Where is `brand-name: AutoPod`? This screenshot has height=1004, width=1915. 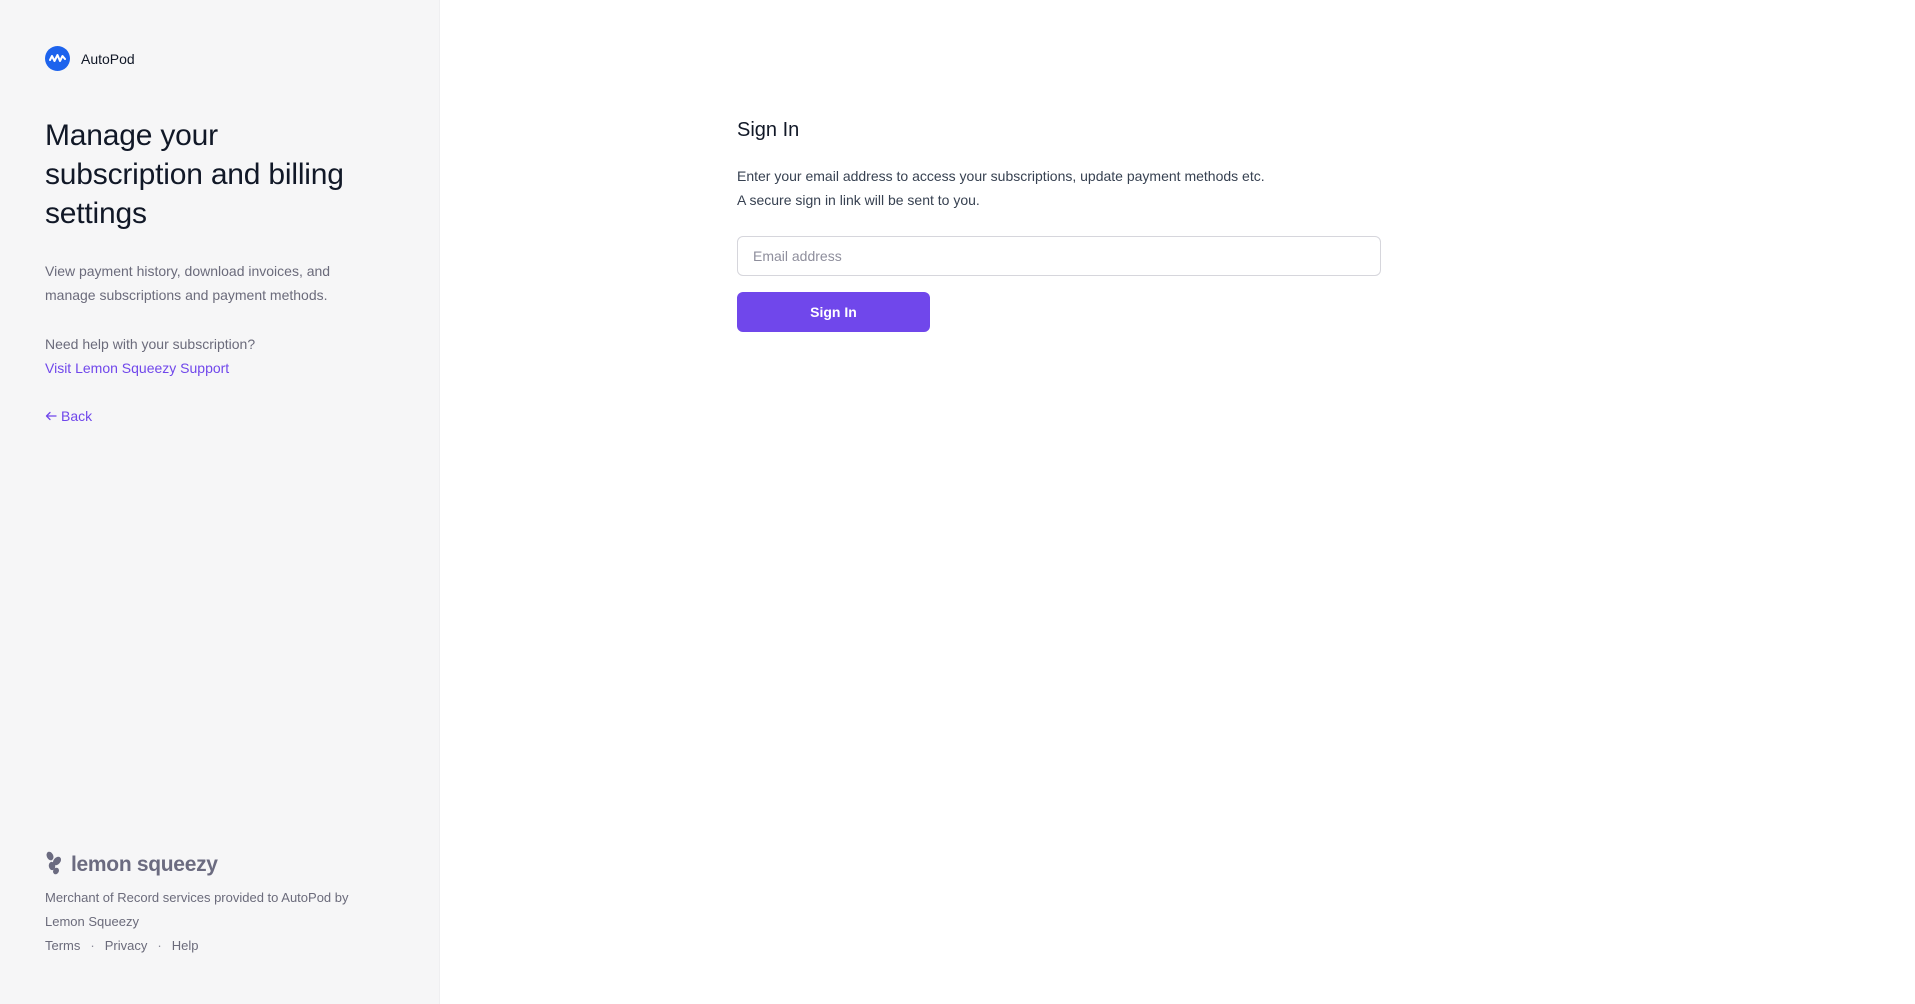
brand-name: AutoPod is located at coordinates (108, 58).